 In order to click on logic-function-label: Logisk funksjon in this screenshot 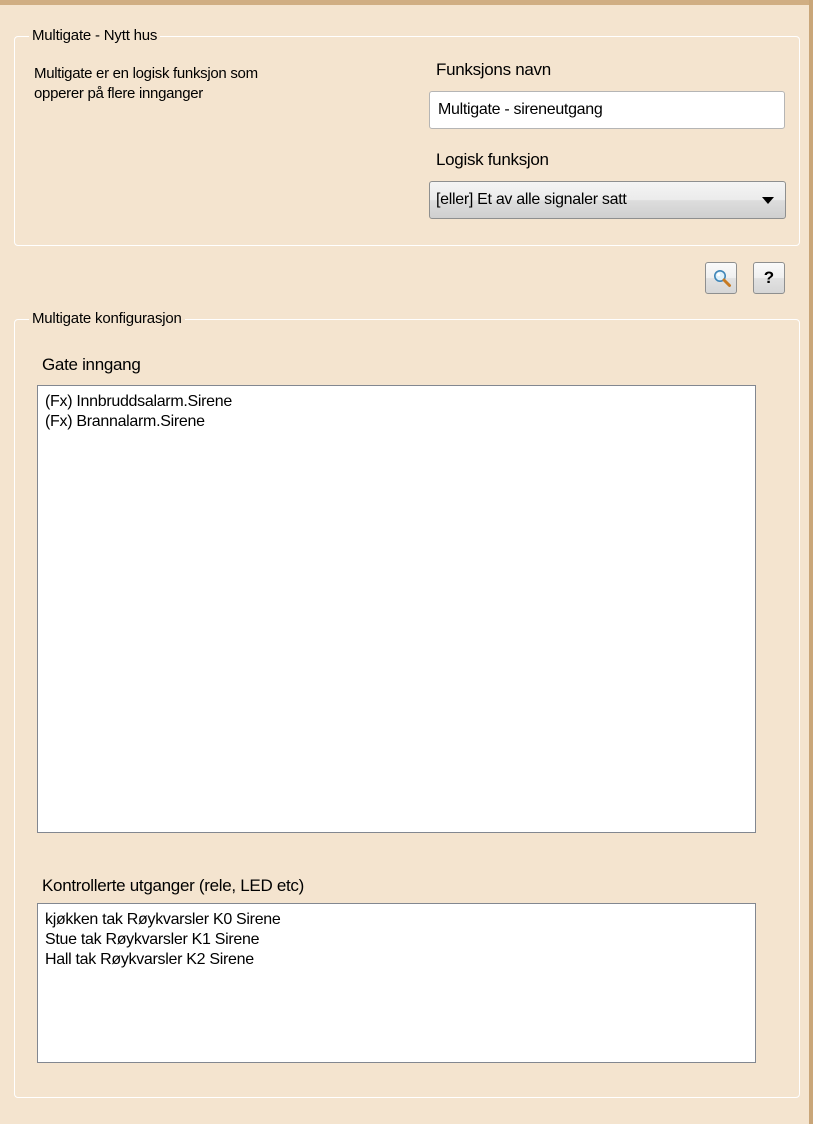, I will do `click(492, 159)`.